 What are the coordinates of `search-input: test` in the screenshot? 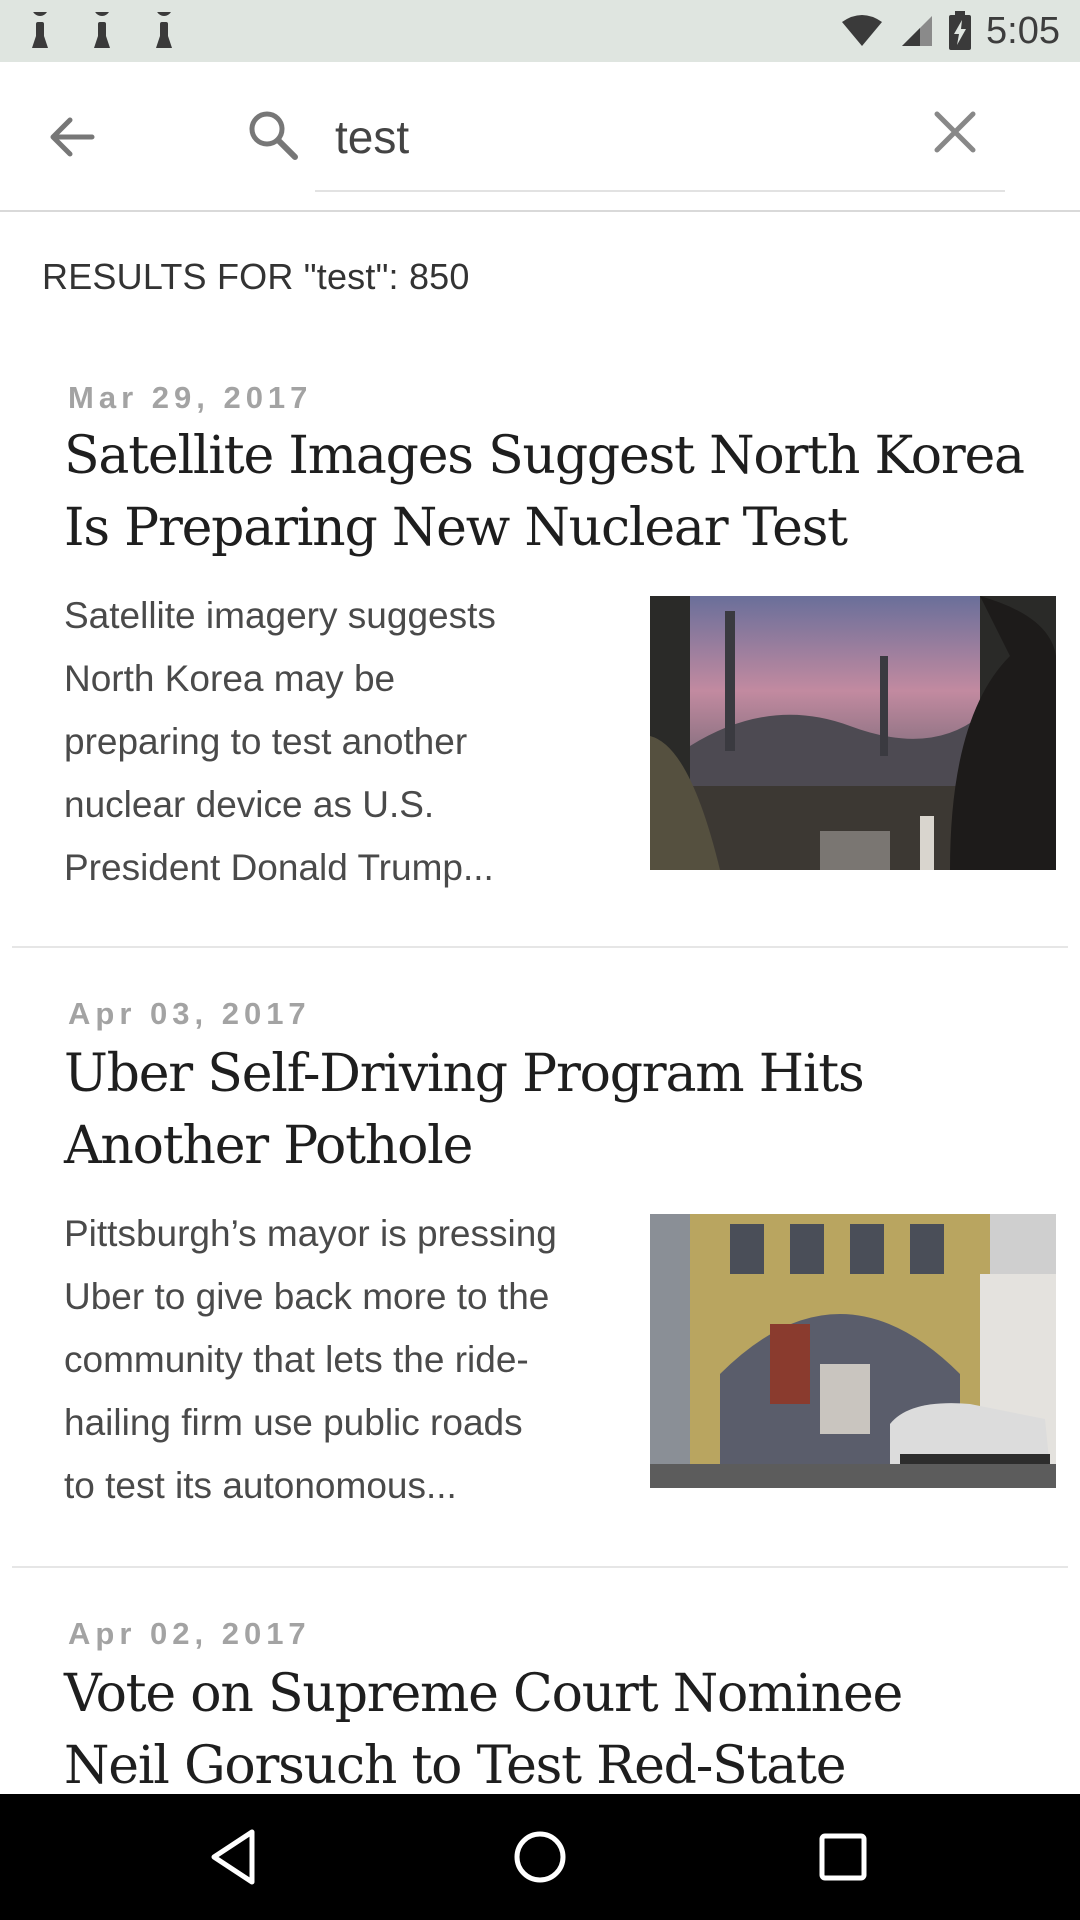 It's located at (660, 136).